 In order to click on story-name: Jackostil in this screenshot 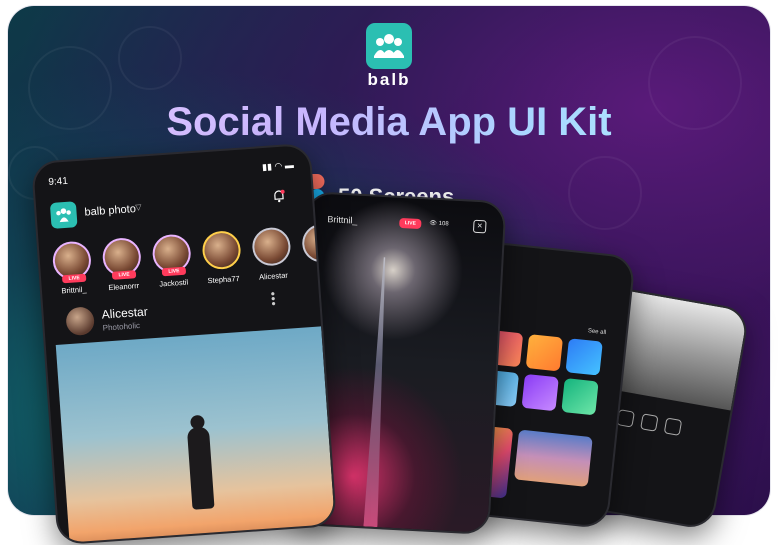, I will do `click(174, 283)`.